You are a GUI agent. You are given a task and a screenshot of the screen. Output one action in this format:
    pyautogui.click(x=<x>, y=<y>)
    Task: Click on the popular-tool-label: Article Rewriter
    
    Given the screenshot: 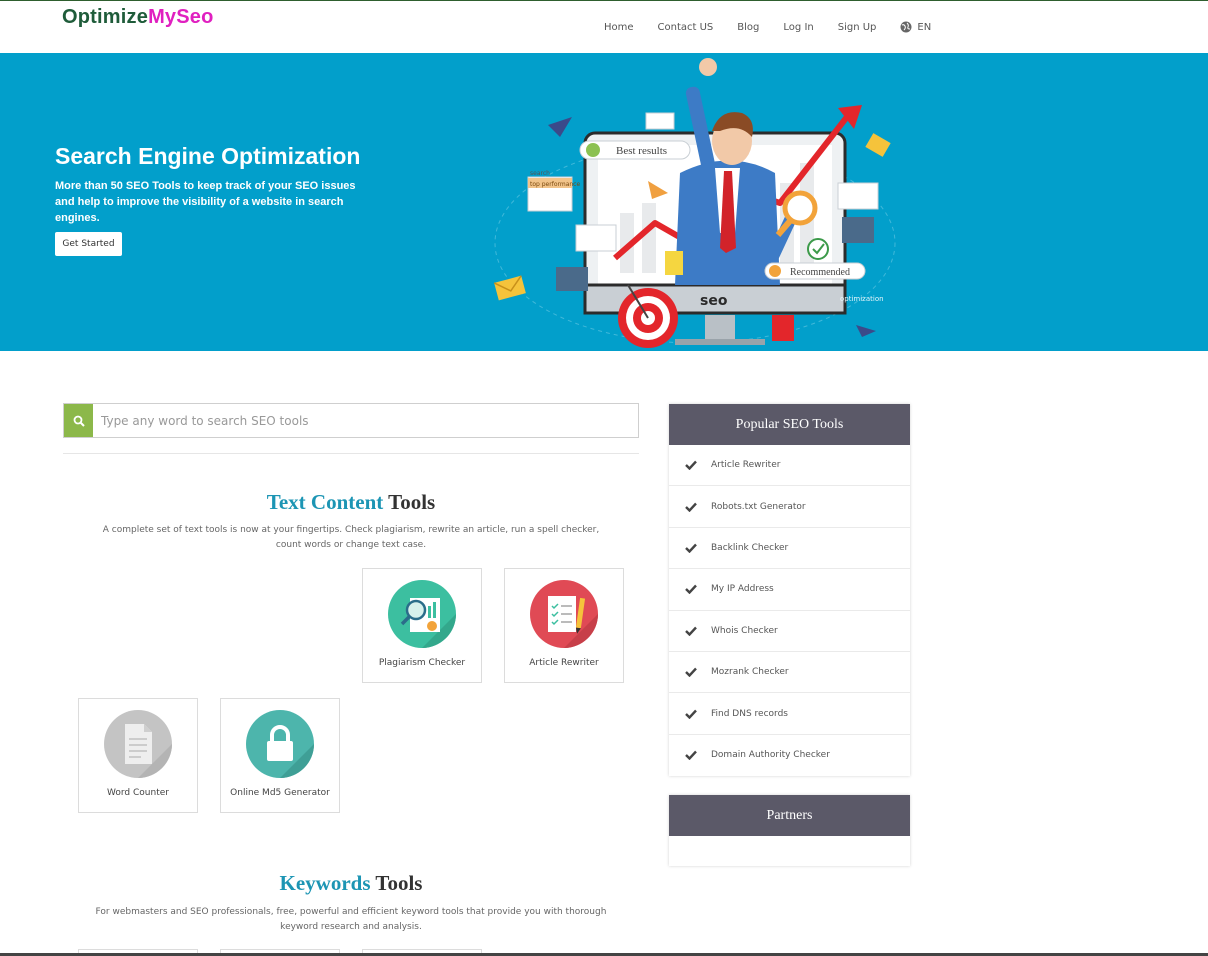 What is the action you would take?
    pyautogui.click(x=746, y=465)
    